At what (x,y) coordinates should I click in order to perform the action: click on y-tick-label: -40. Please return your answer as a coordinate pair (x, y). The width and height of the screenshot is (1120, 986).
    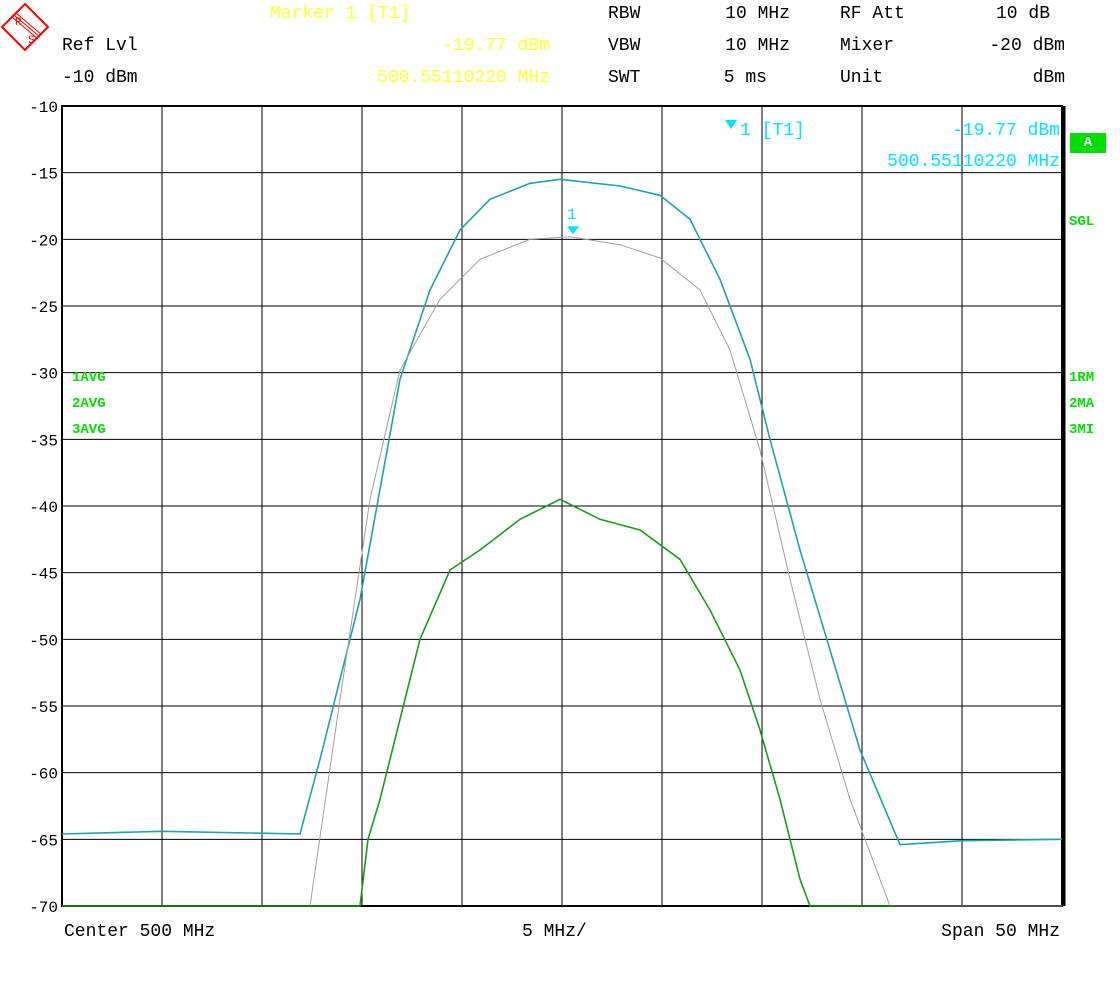
    Looking at the image, I should click on (43, 508).